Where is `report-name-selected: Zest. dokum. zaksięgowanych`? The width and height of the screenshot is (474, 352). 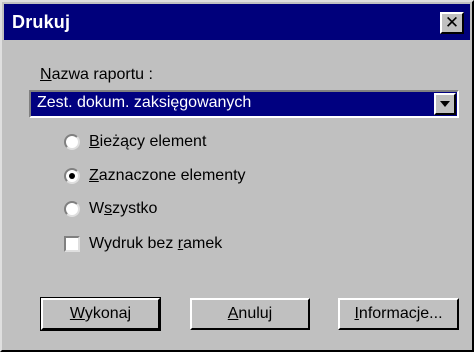
report-name-selected: Zest. dokum. zaksięgowanych is located at coordinates (144, 102).